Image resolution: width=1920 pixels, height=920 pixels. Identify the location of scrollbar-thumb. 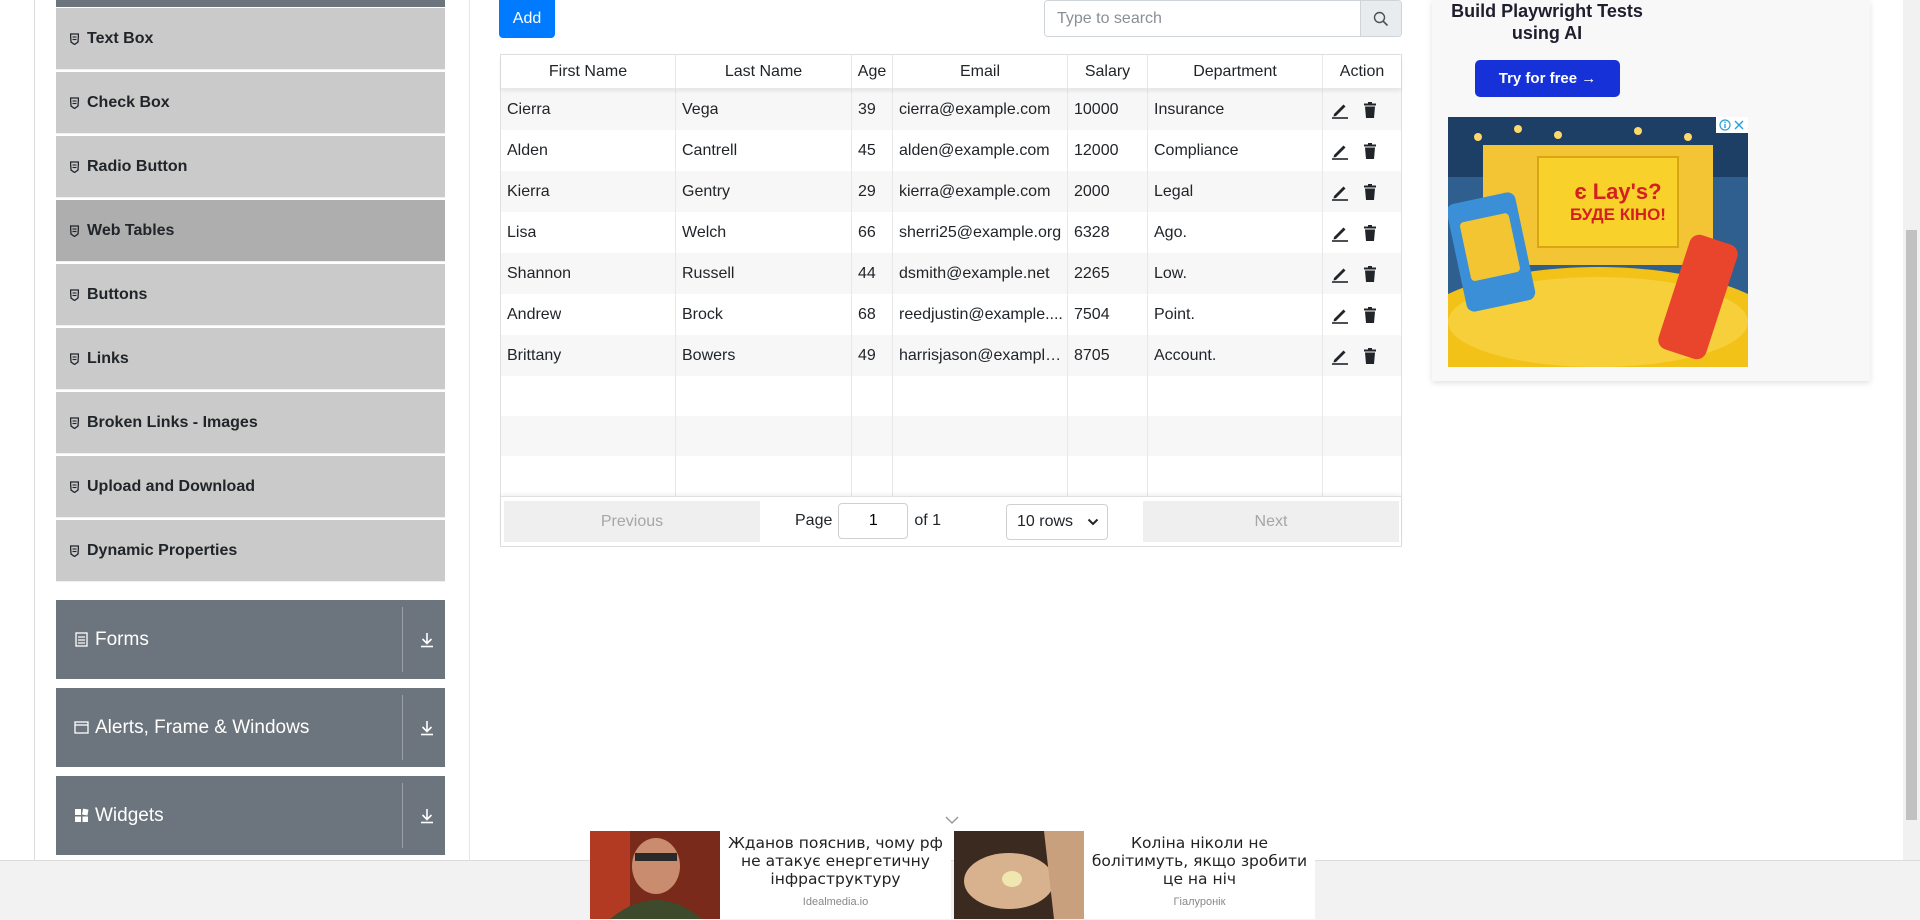
(1911, 525).